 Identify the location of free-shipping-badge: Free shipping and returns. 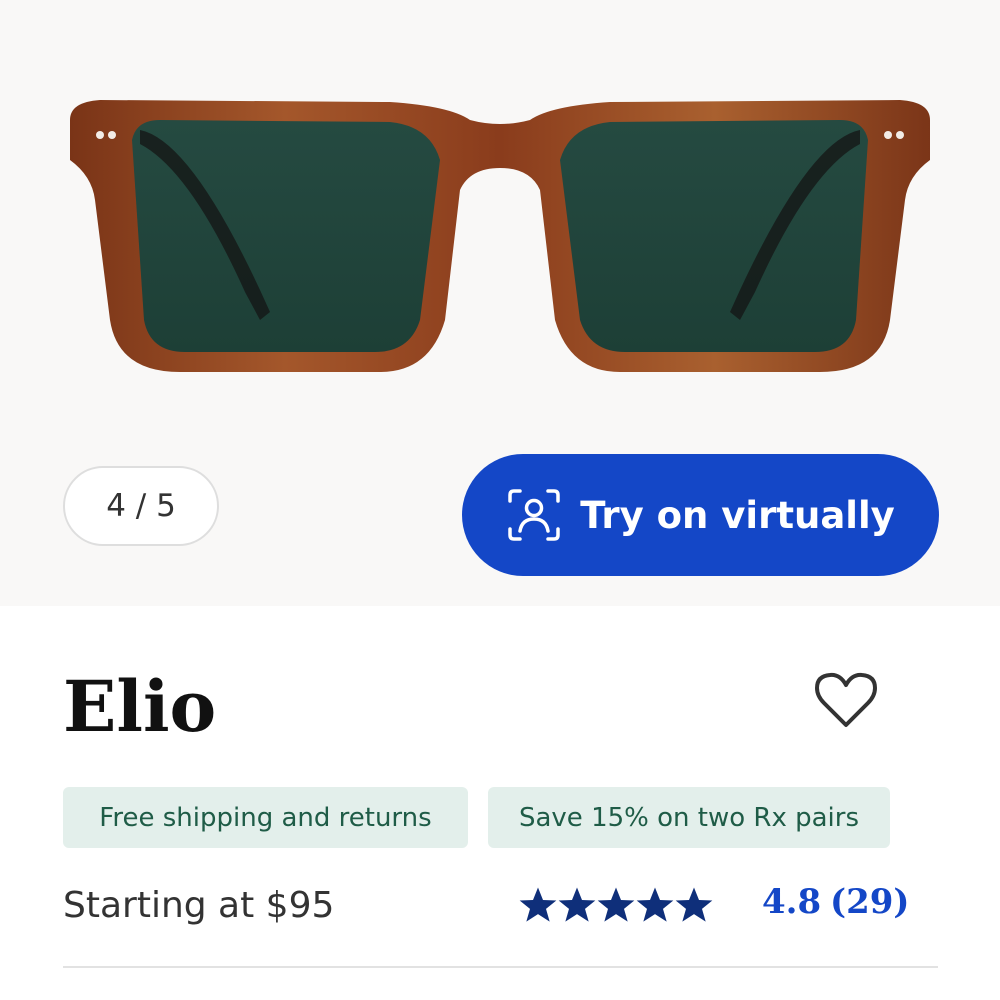
(265, 817).